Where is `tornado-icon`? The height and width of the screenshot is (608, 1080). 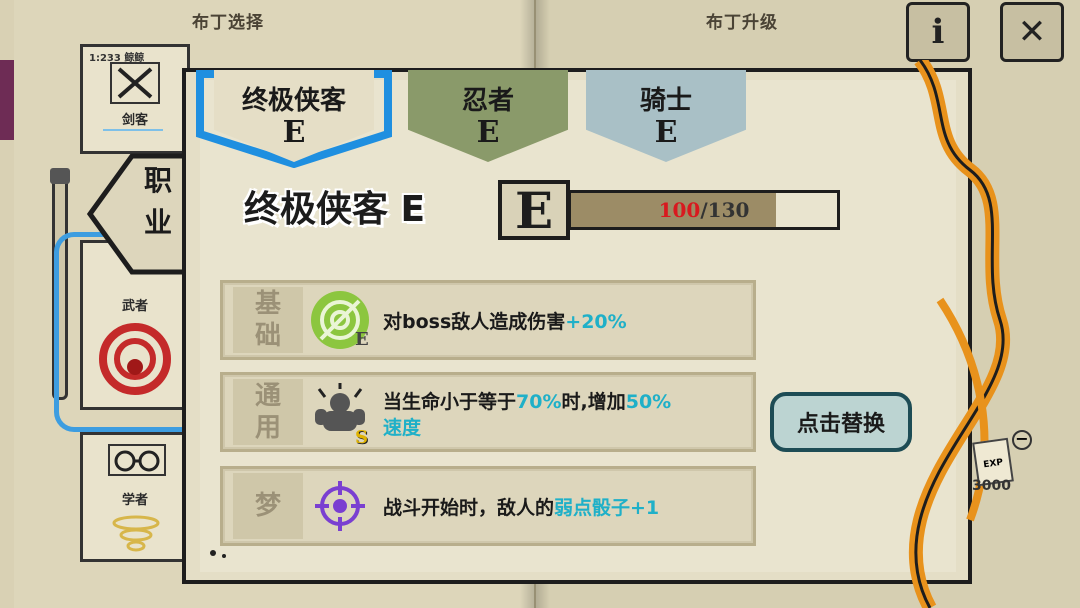 tornado-icon is located at coordinates (136, 533).